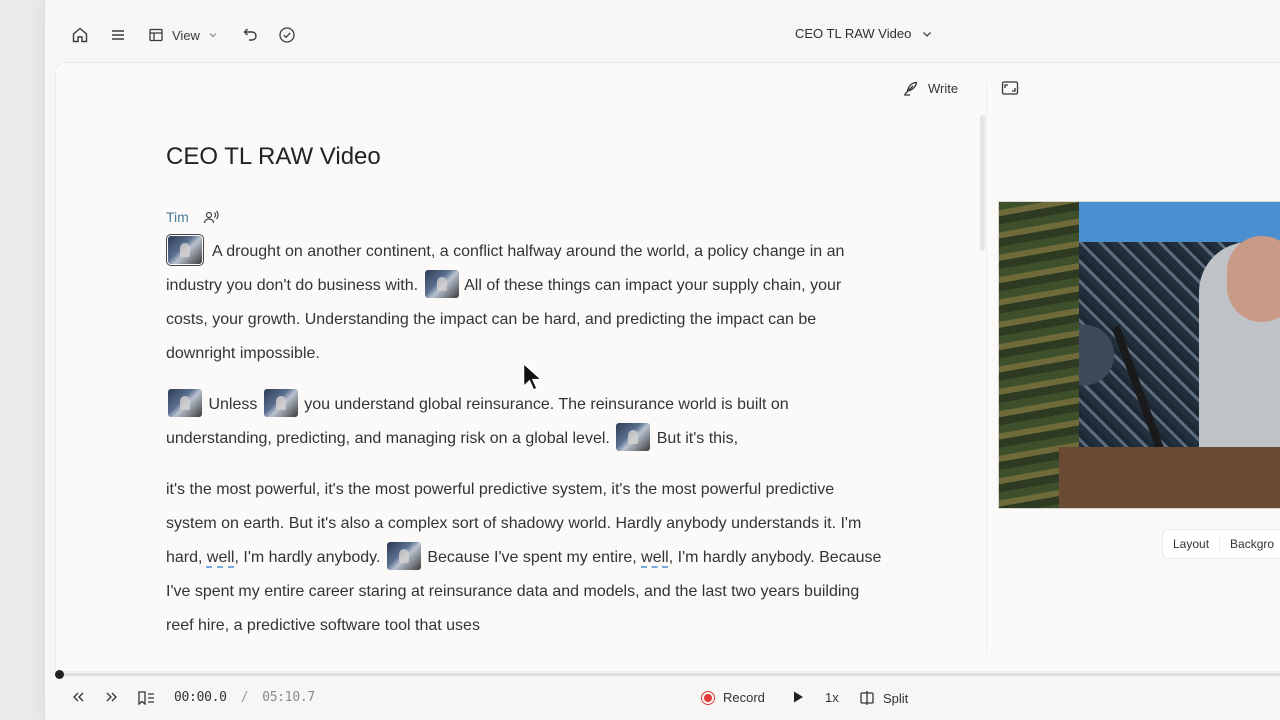 This screenshot has width=1280, height=720. What do you see at coordinates (662, 700) in the screenshot?
I see `player-bar: 00:00.0 / 05:10.7 Record 1x Split` at bounding box center [662, 700].